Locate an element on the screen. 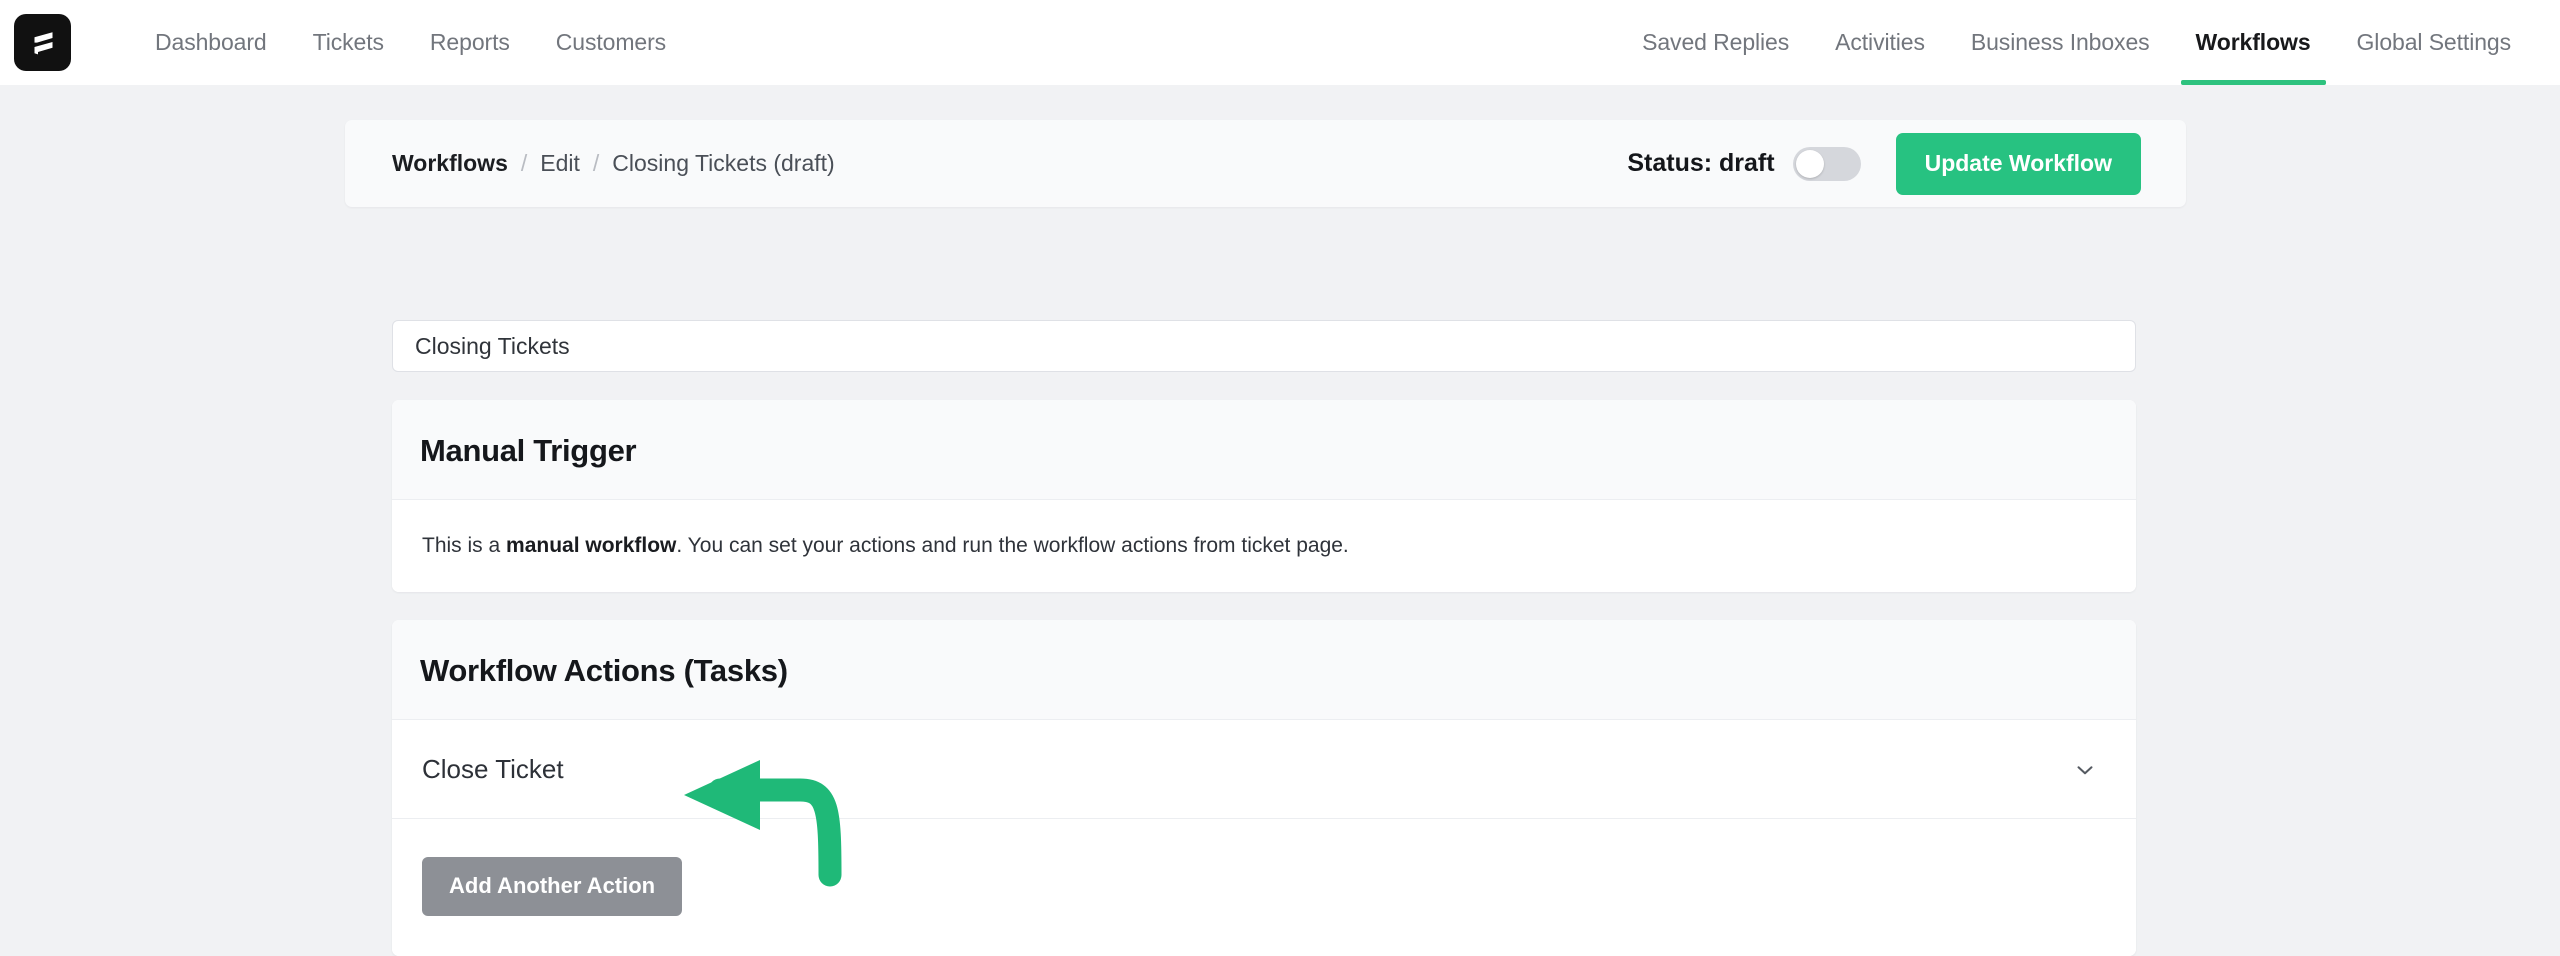 The height and width of the screenshot is (956, 2560). nav-item-dashboard: Dashboard is located at coordinates (211, 42).